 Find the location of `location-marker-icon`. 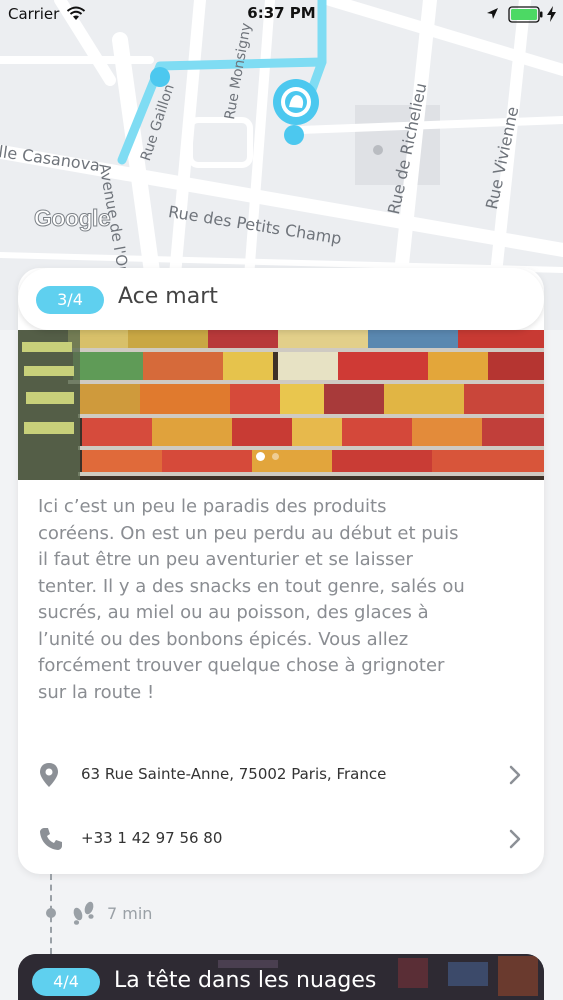

location-marker-icon is located at coordinates (296, 102).